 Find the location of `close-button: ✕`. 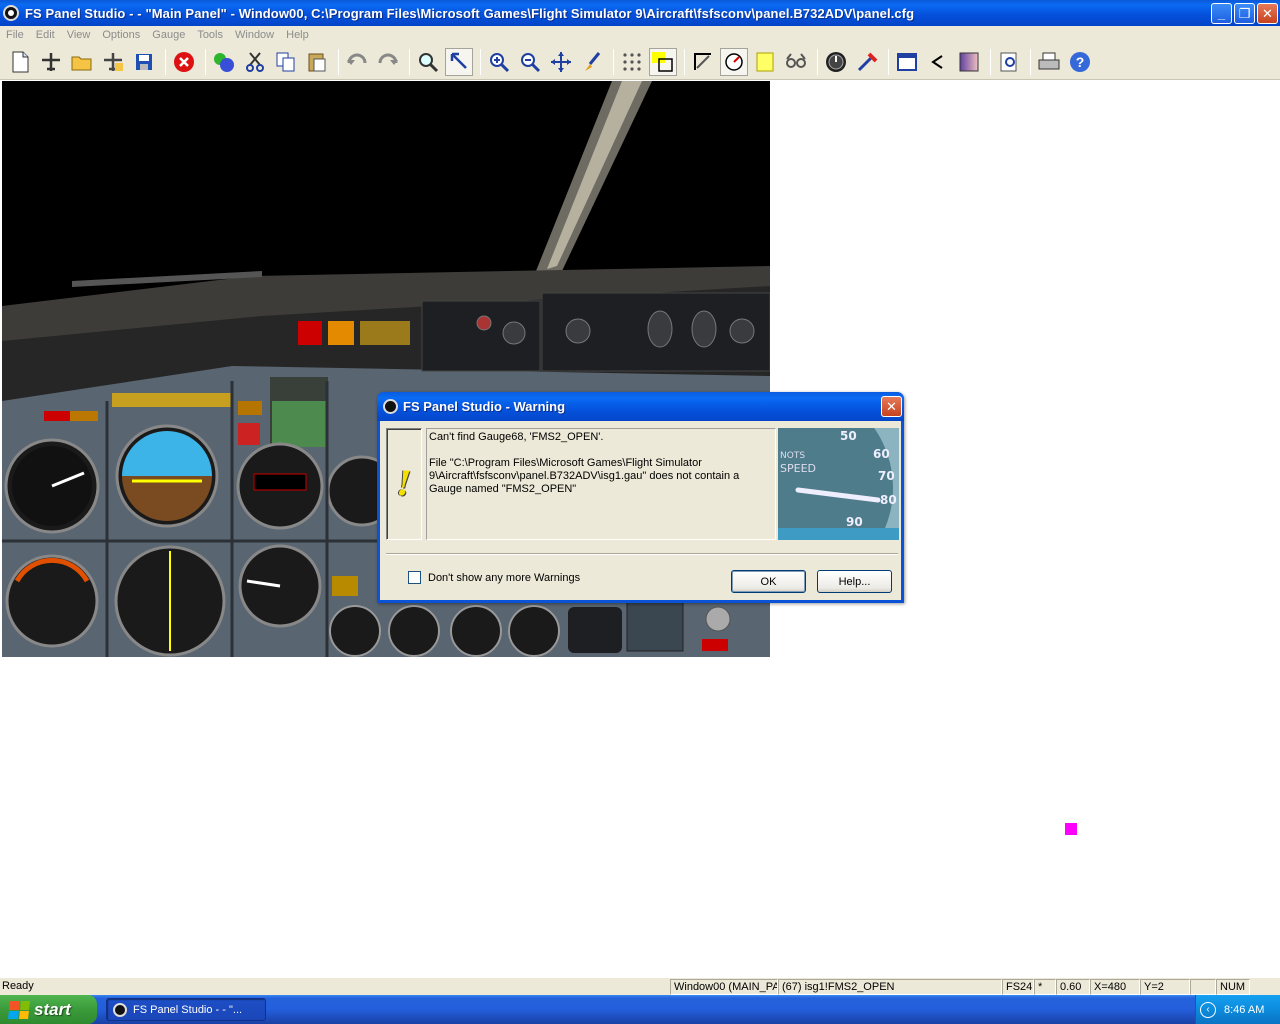

close-button: ✕ is located at coordinates (1267, 13).